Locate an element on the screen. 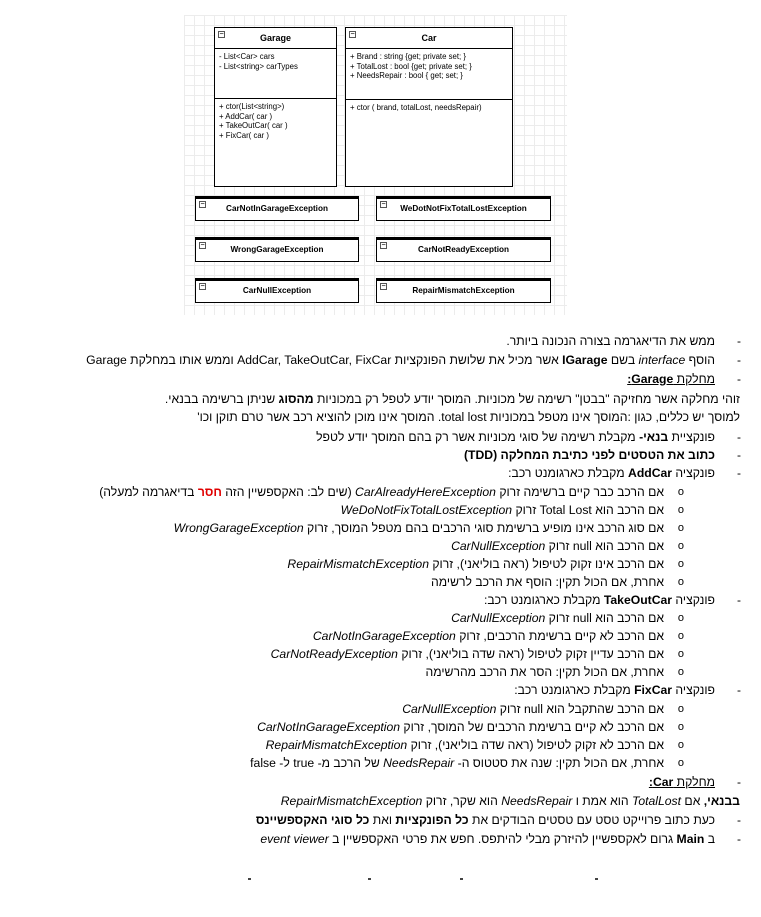 Image resolution: width=761 pixels, height=917 pixels. instruction-line: פונקציה AddCar מקבלת כארגומנט רכב: is located at coordinates (611, 473).